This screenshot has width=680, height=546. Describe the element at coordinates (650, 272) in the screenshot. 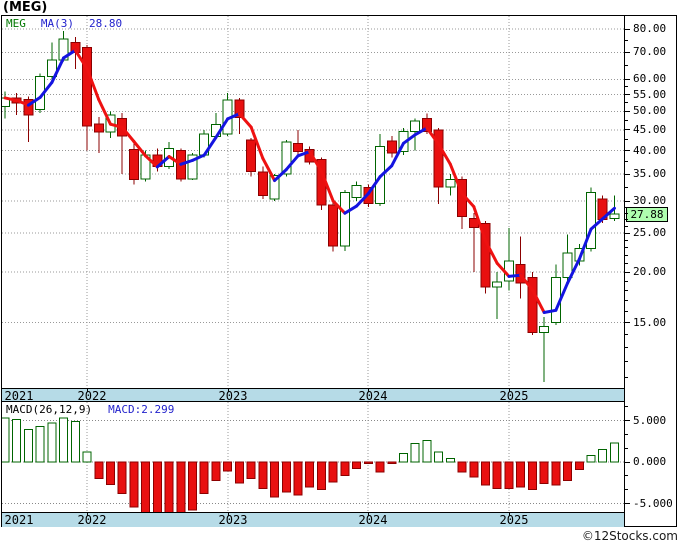

I see `price-axis-label: 20.00` at that location.